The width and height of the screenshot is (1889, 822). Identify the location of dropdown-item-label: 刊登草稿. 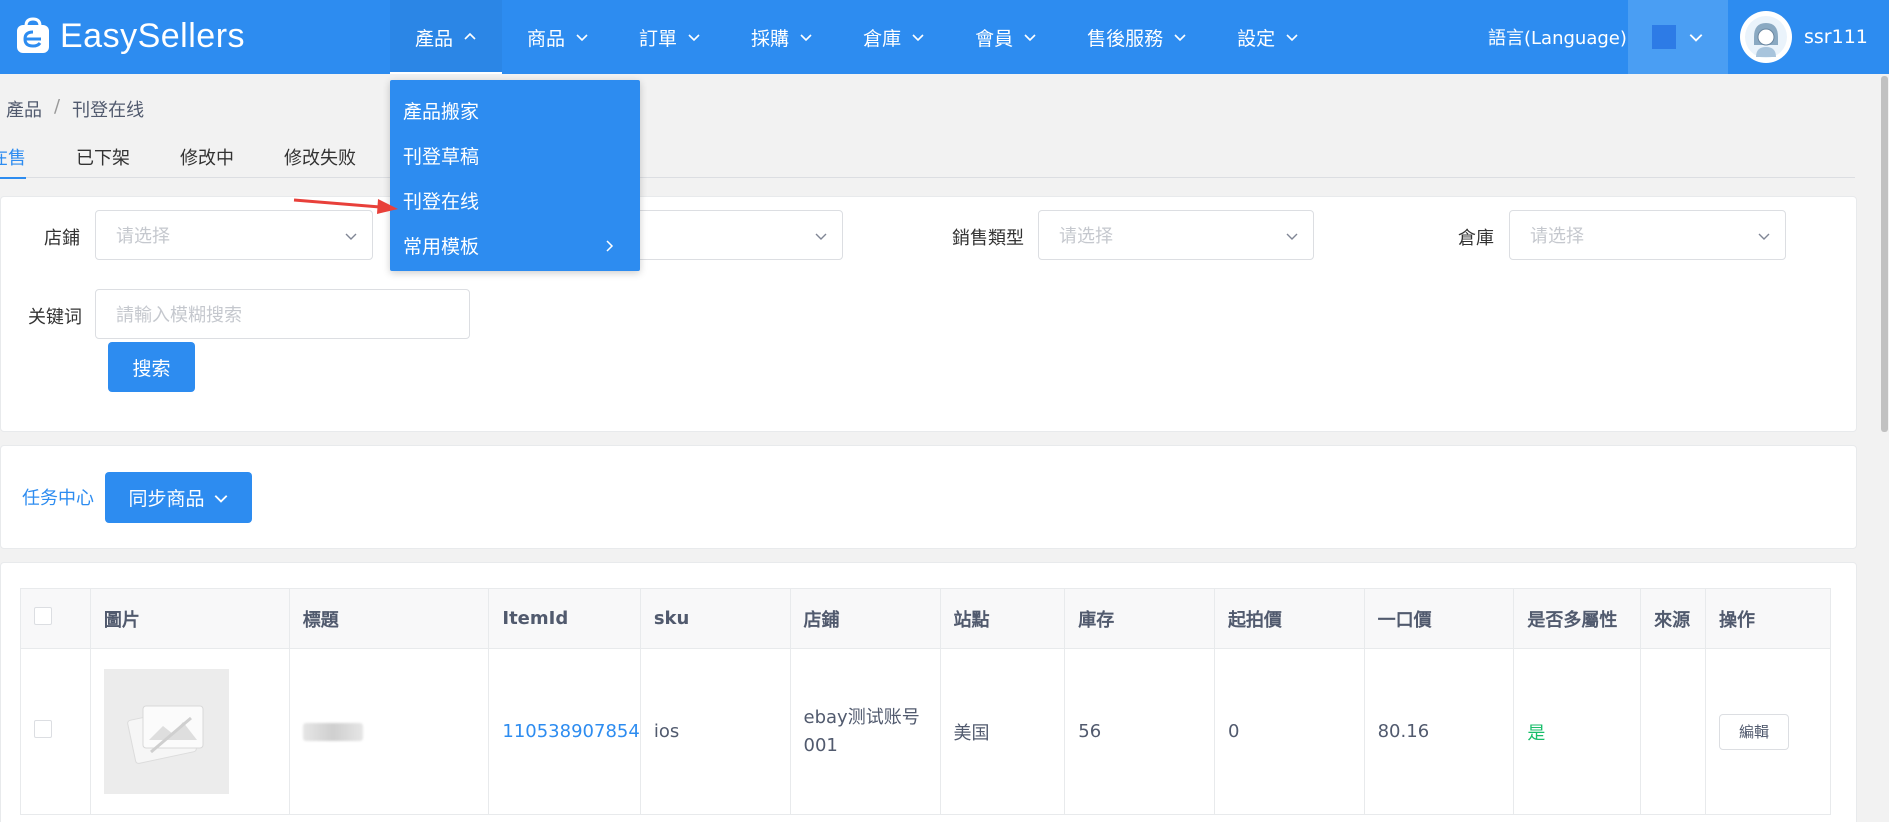
(441, 157).